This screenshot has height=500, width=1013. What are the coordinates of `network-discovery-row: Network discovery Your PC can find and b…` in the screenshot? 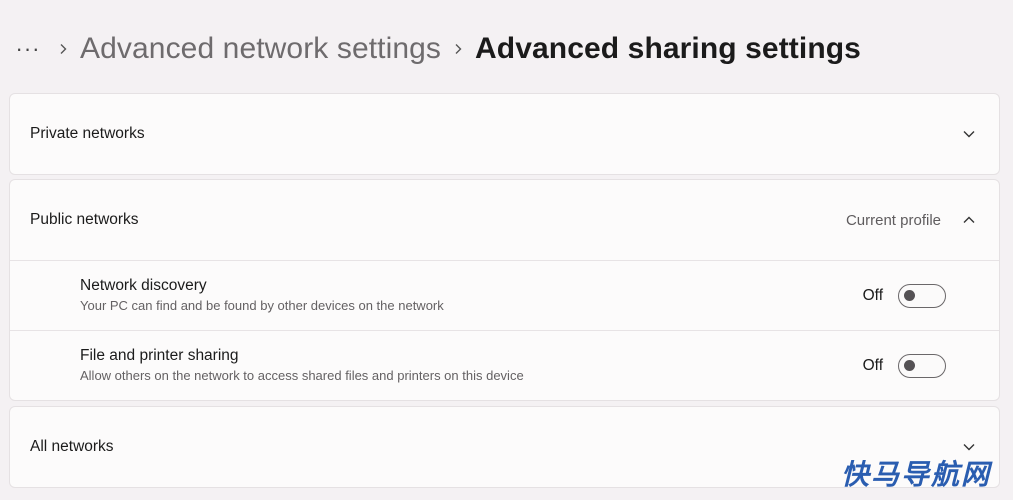 It's located at (504, 295).